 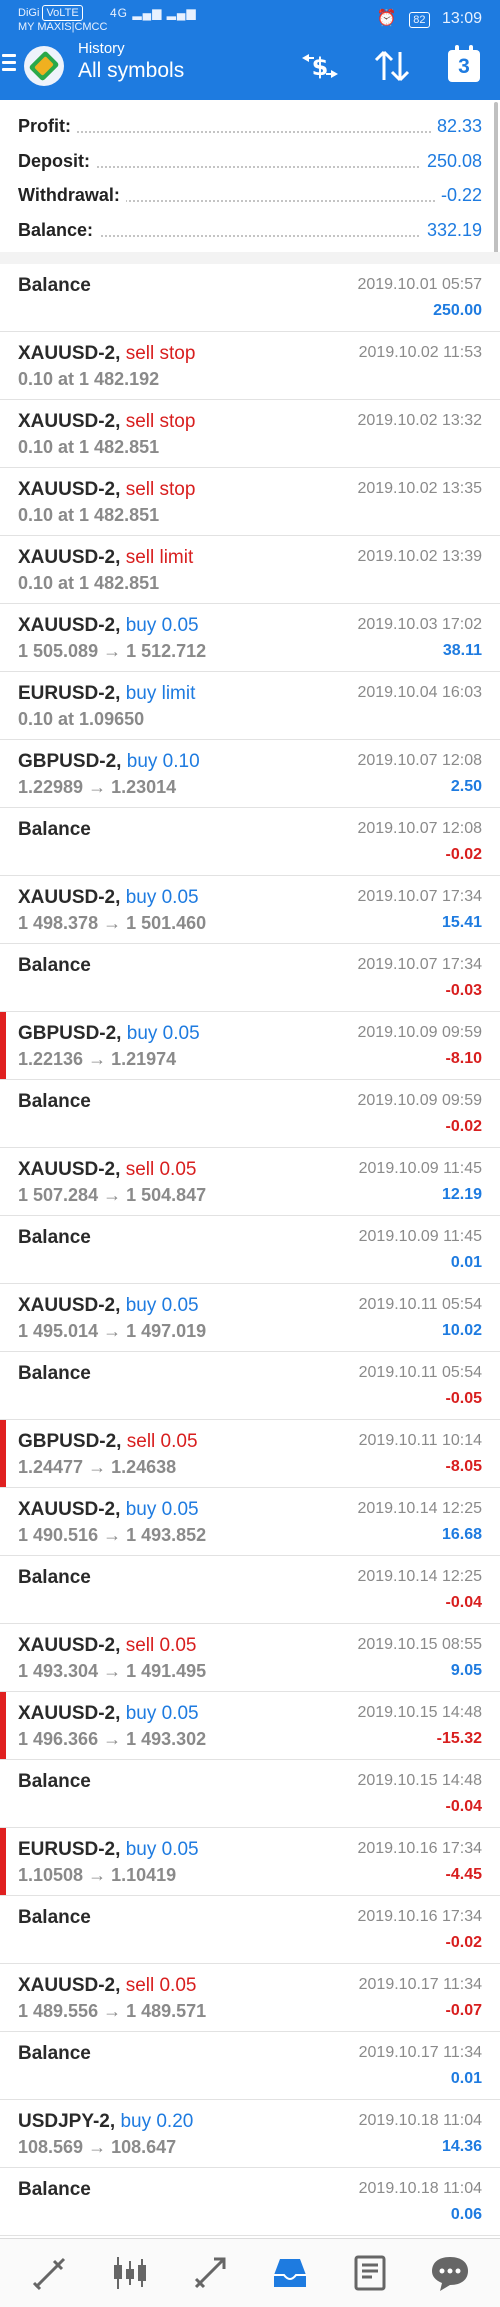 I want to click on row-symbol: USDJPY-2,, so click(x=67, y=2121).